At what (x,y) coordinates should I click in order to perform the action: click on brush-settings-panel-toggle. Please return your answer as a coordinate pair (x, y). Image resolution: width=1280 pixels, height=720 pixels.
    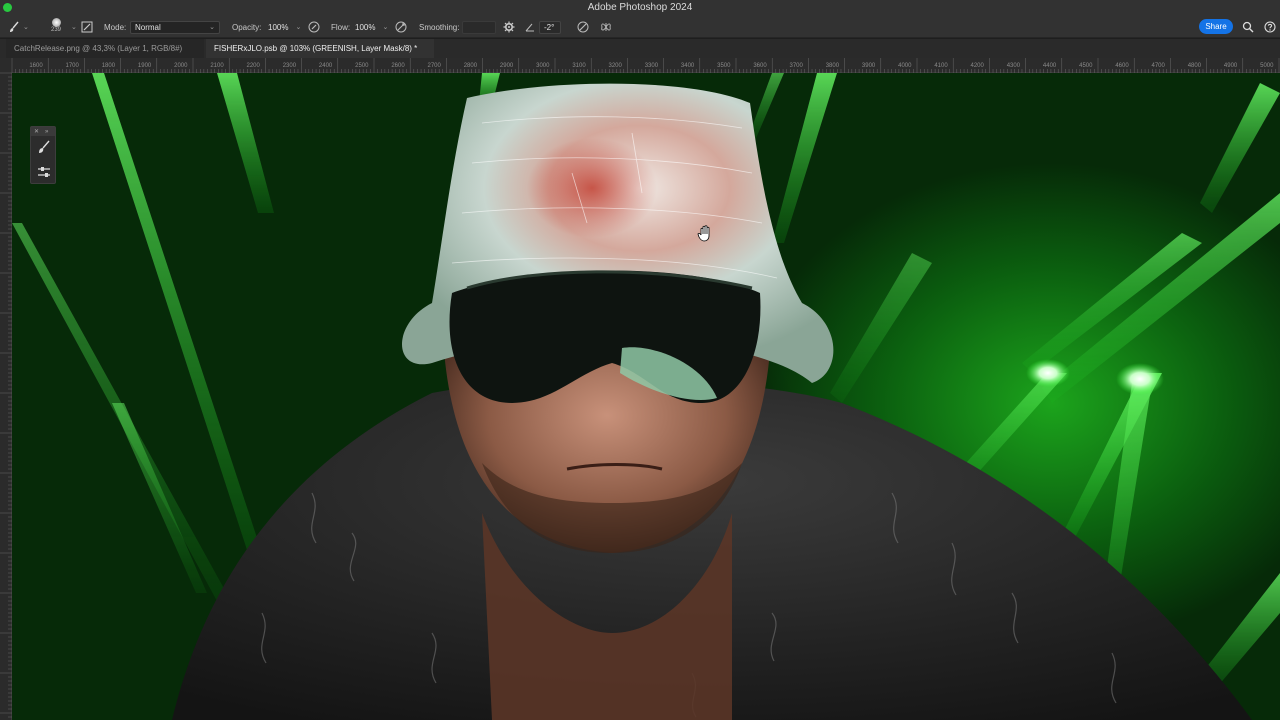
    Looking at the image, I should click on (87, 27).